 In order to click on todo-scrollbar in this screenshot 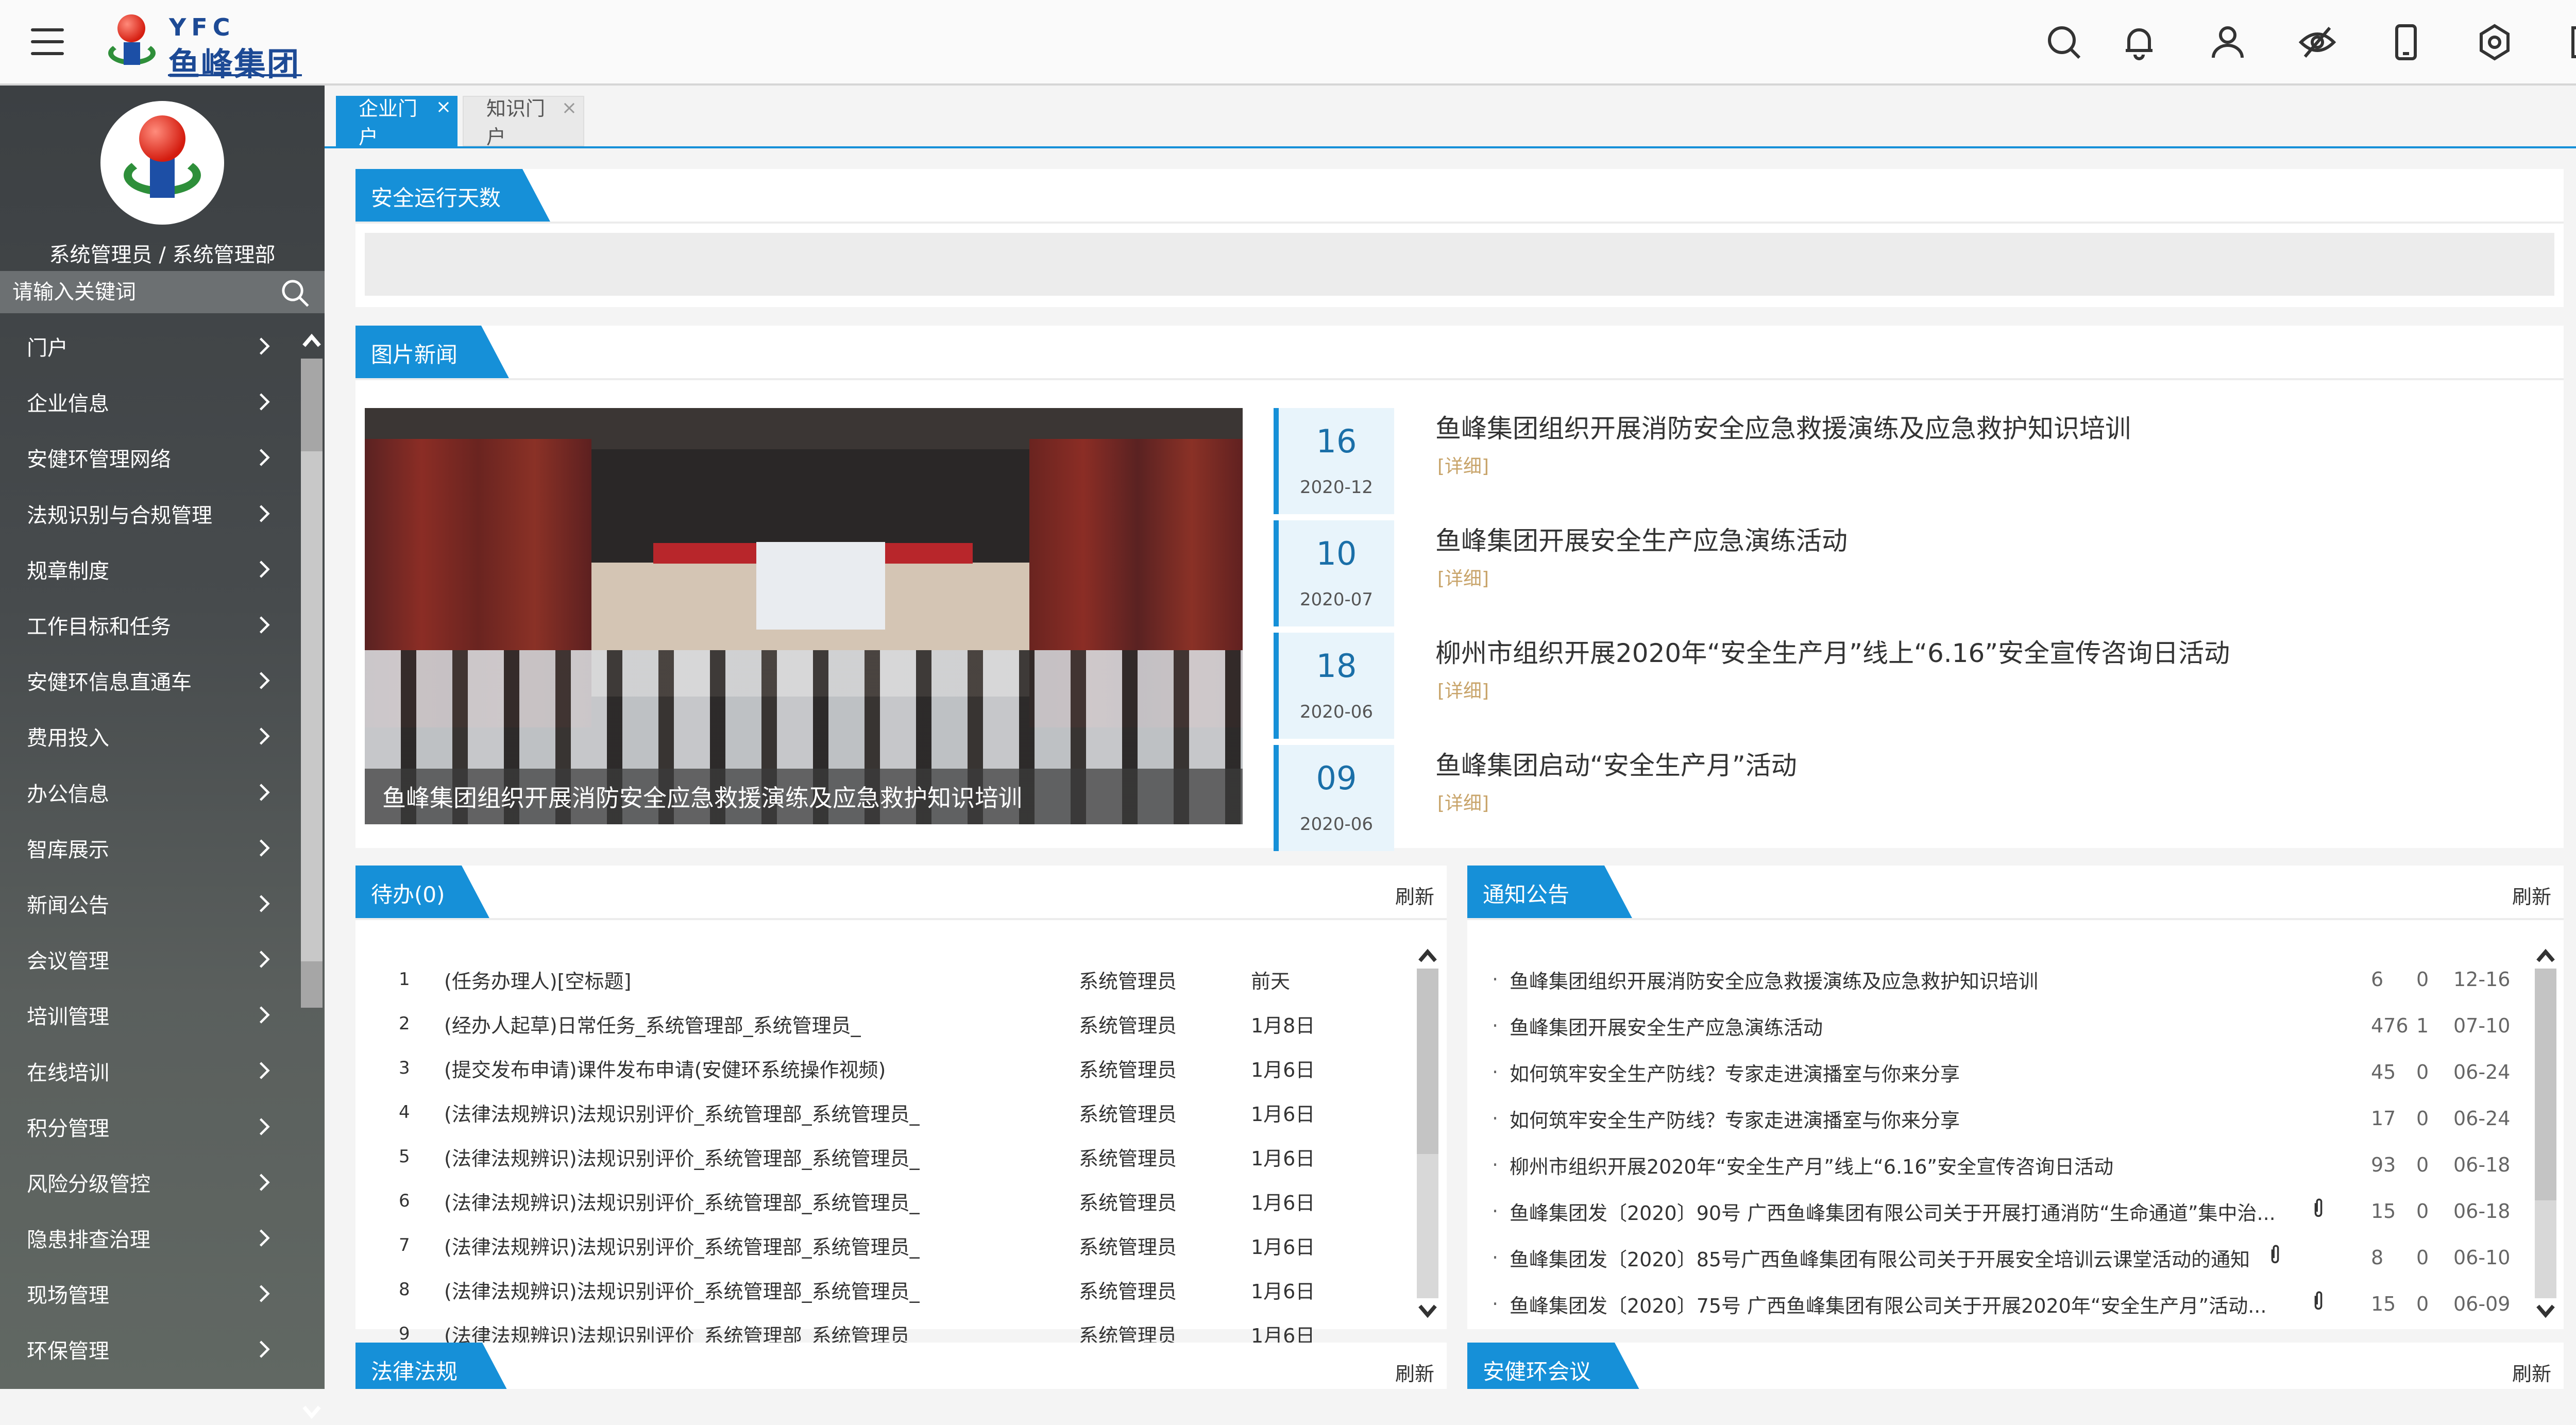, I will do `click(1427, 1136)`.